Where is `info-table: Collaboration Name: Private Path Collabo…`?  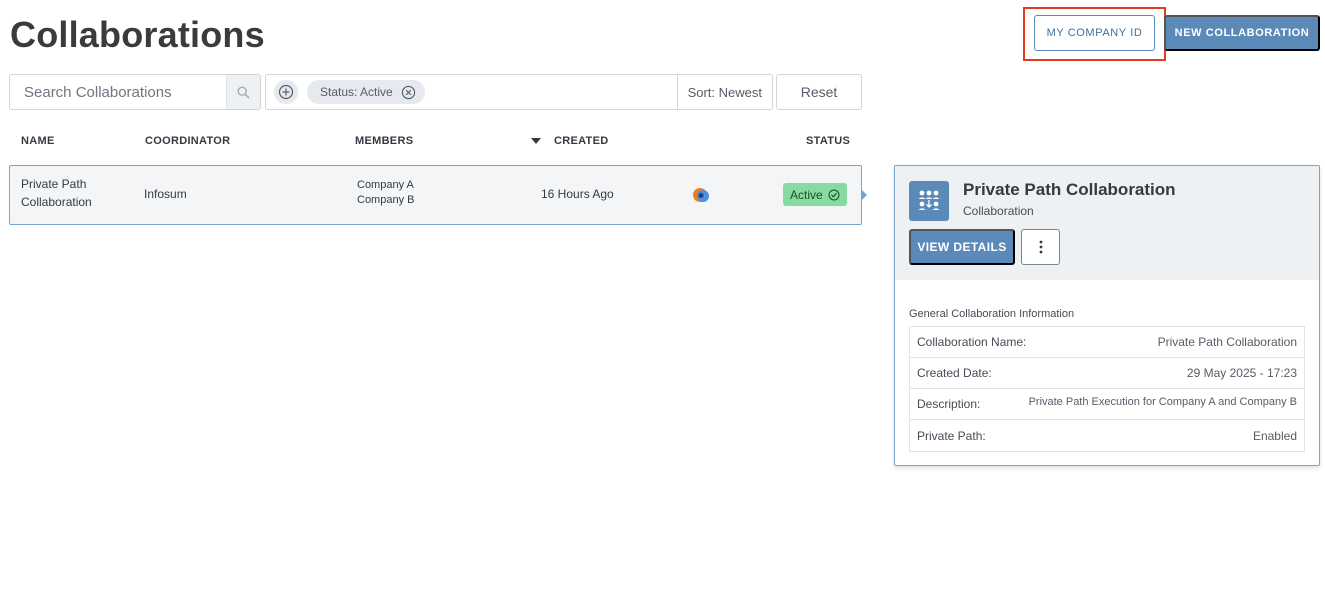
info-table: Collaboration Name: Private Path Collabo… is located at coordinates (1107, 389).